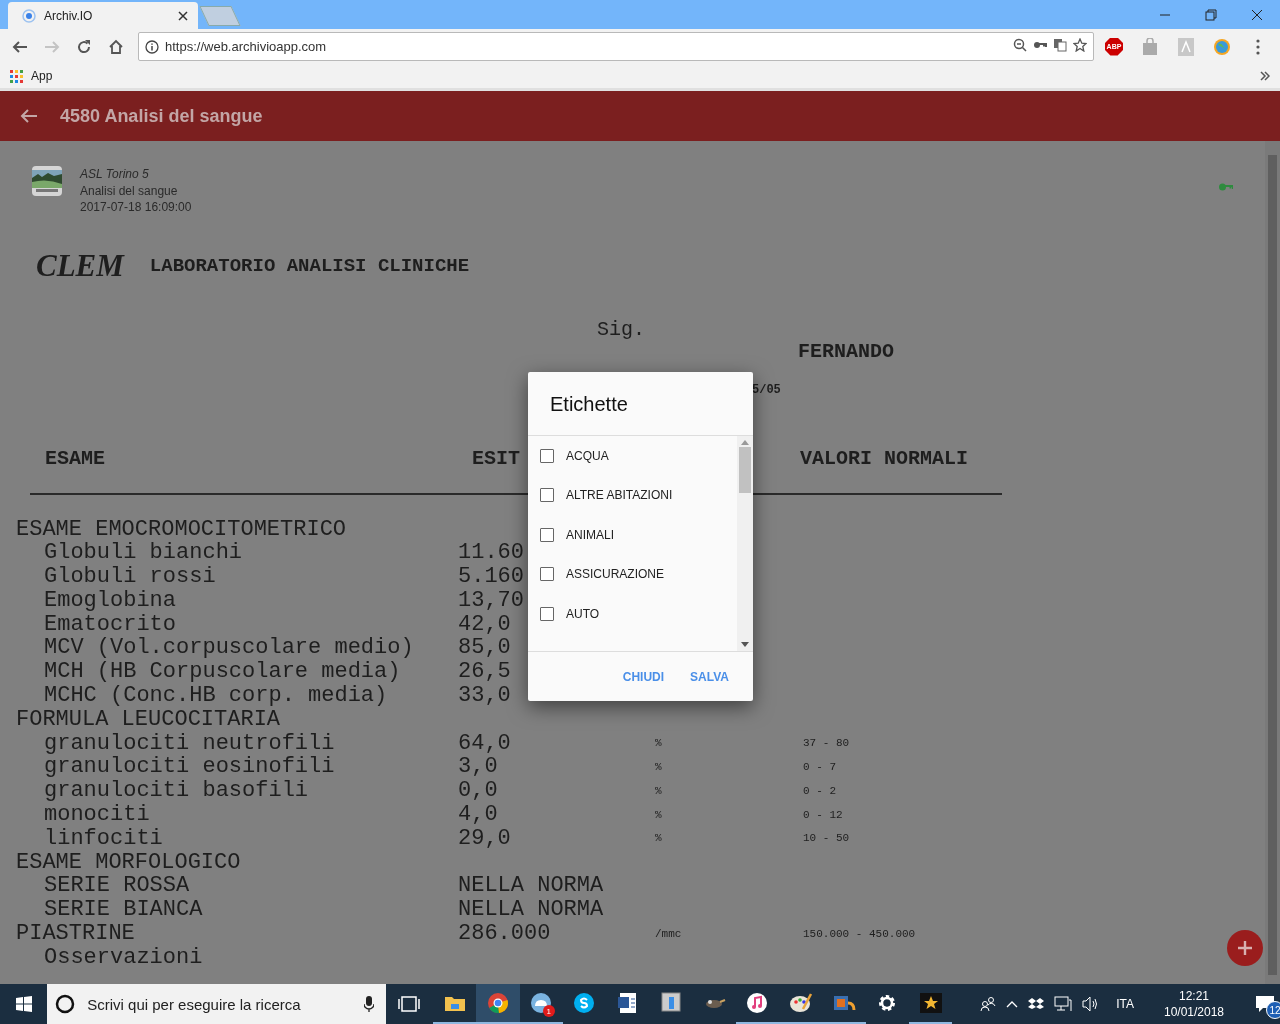  Describe the element at coordinates (117, 886) in the screenshot. I see `test-name: SERIE ROSSA` at that location.